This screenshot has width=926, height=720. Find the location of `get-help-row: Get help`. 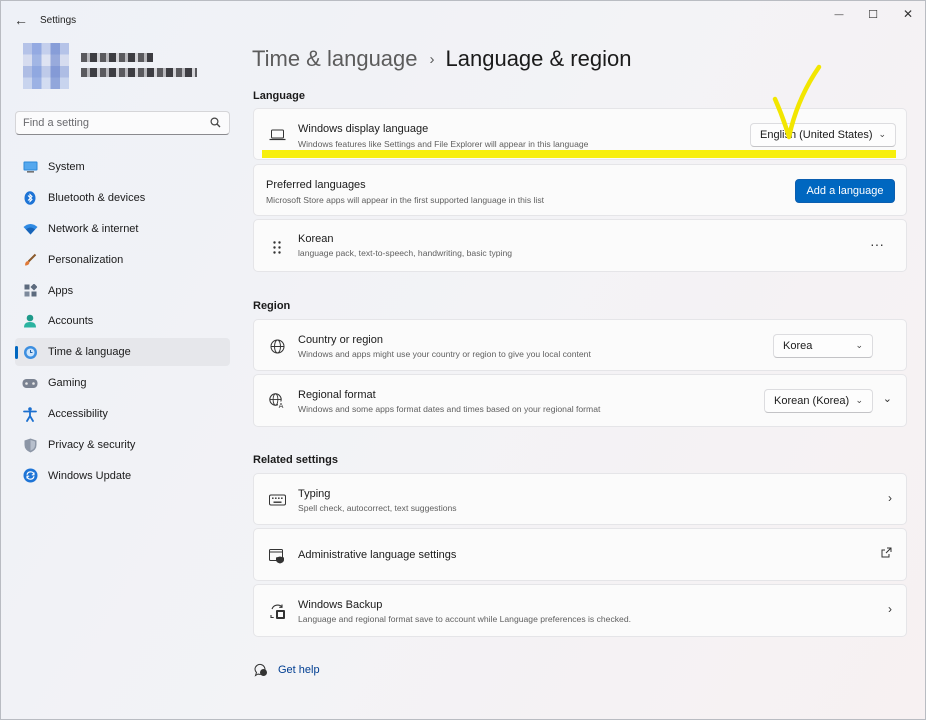

get-help-row: Get help is located at coordinates (286, 670).